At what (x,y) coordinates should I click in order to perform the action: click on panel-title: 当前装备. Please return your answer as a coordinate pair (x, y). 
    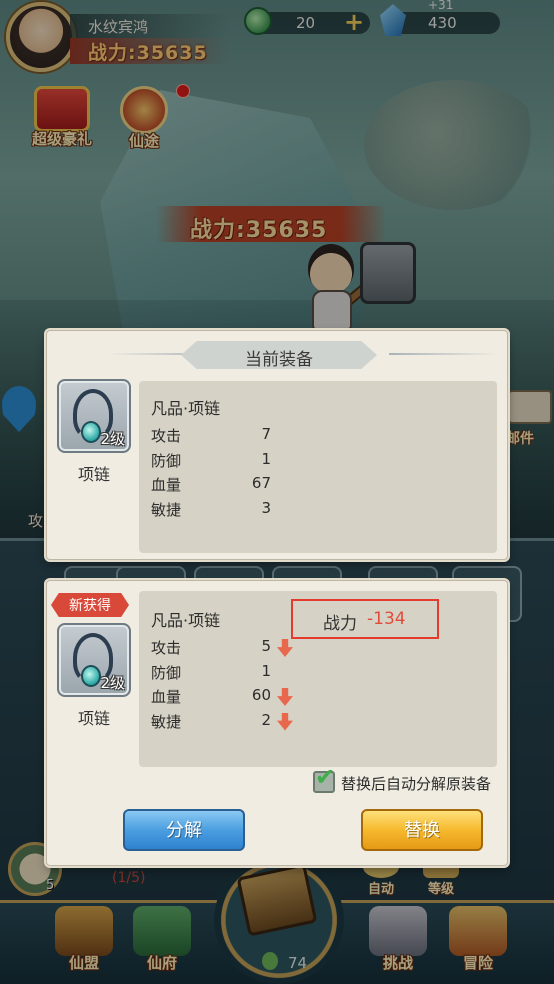
    Looking at the image, I should click on (279, 360).